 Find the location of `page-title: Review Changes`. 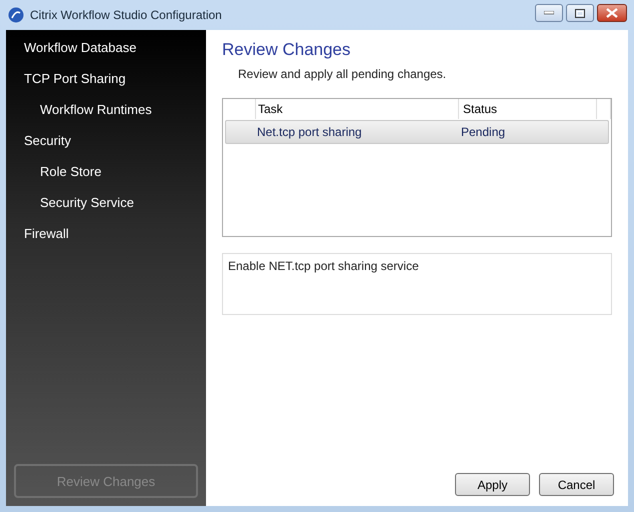

page-title: Review Changes is located at coordinates (287, 50).